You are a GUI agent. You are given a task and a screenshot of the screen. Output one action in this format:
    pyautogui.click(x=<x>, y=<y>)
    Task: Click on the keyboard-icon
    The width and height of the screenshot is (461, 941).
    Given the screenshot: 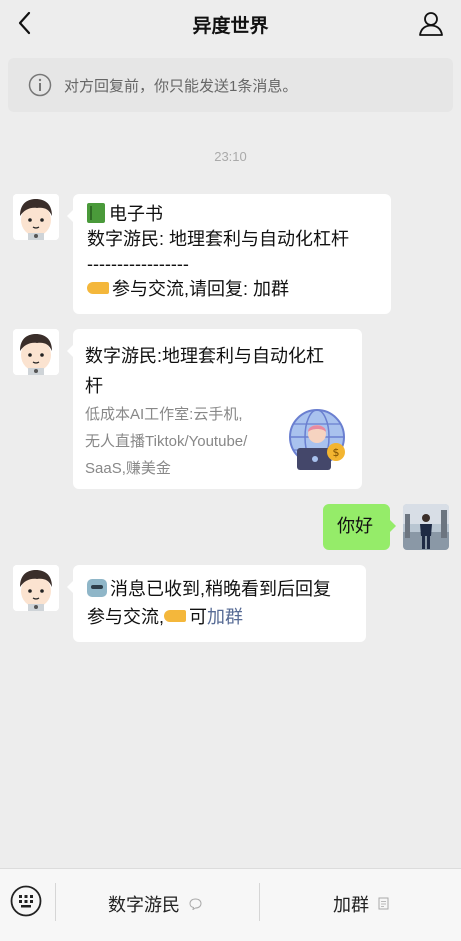 What is the action you would take?
    pyautogui.click(x=26, y=901)
    